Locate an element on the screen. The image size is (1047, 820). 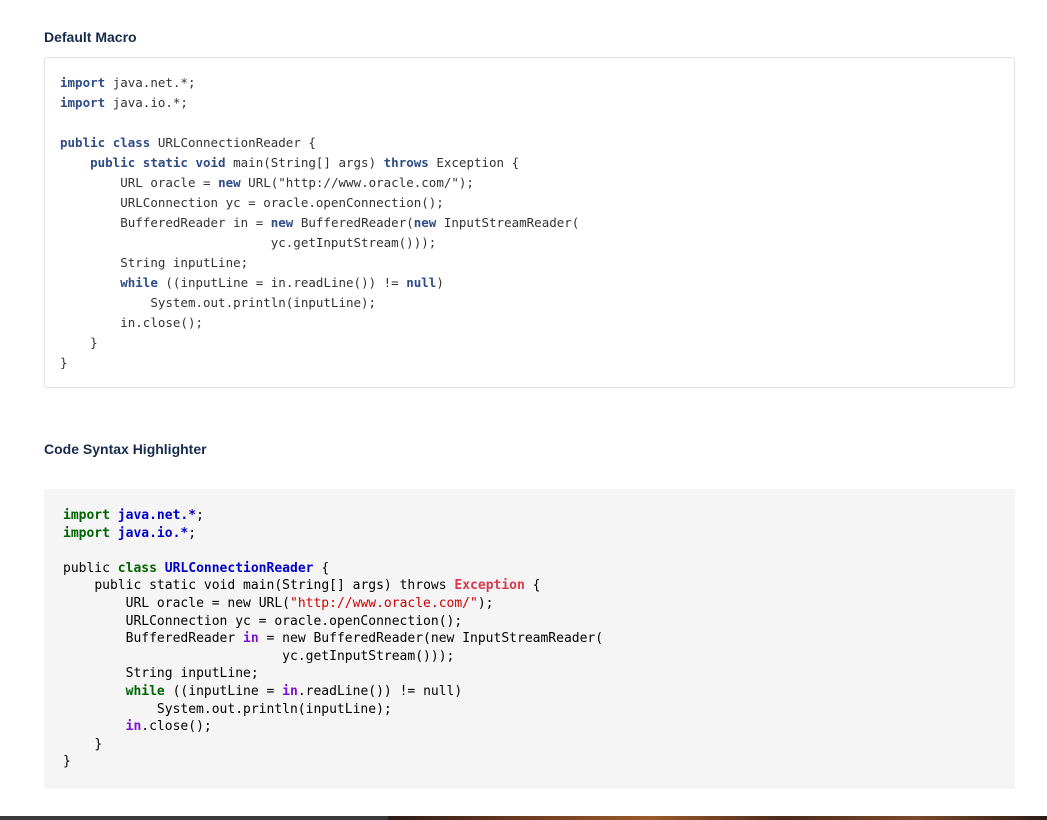
code-keyword: static is located at coordinates (165, 162).